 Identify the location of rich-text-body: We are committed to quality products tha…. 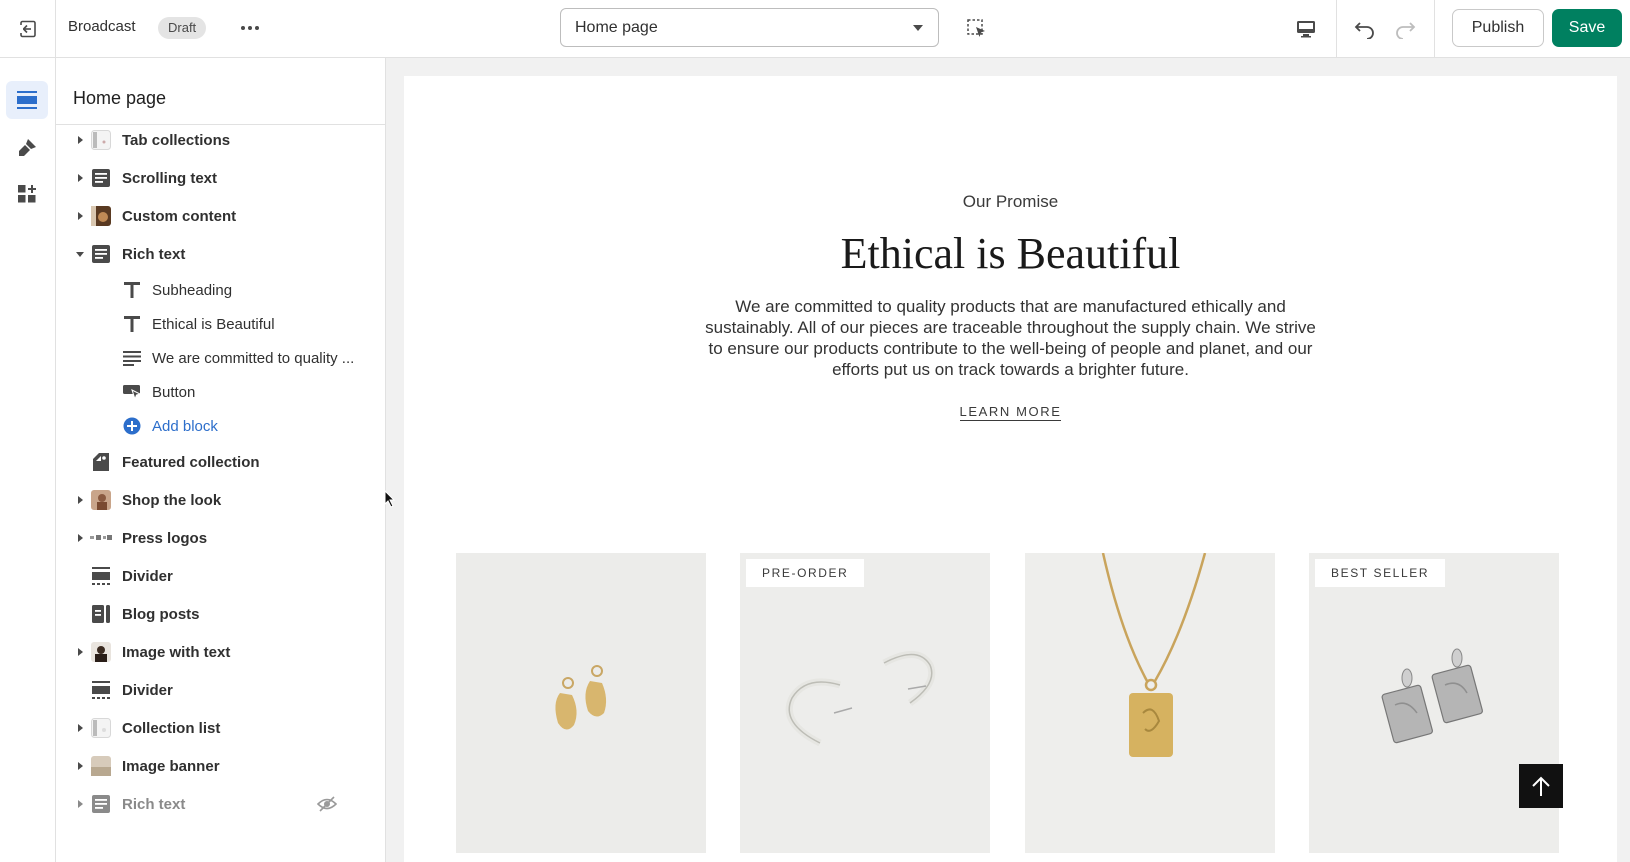
(1010, 338).